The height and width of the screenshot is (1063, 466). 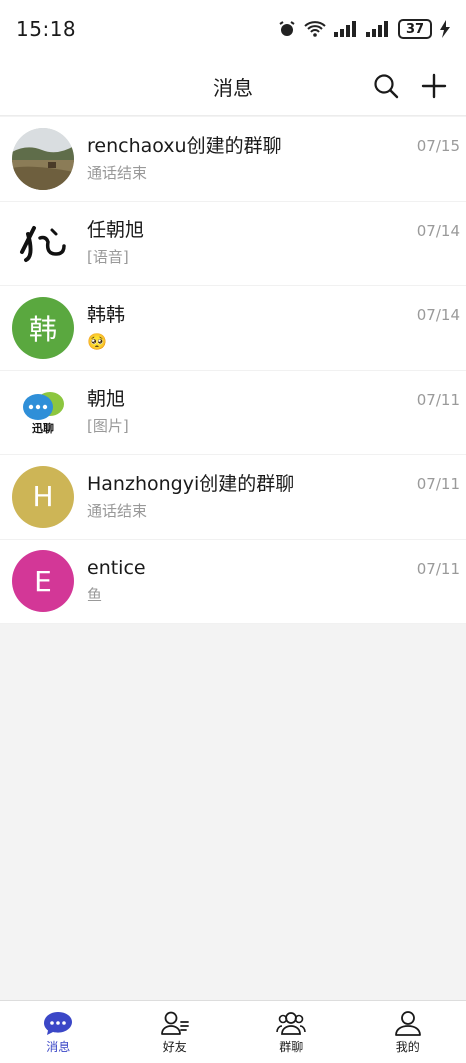 I want to click on landscape-photo-icon, so click(x=43, y=158).